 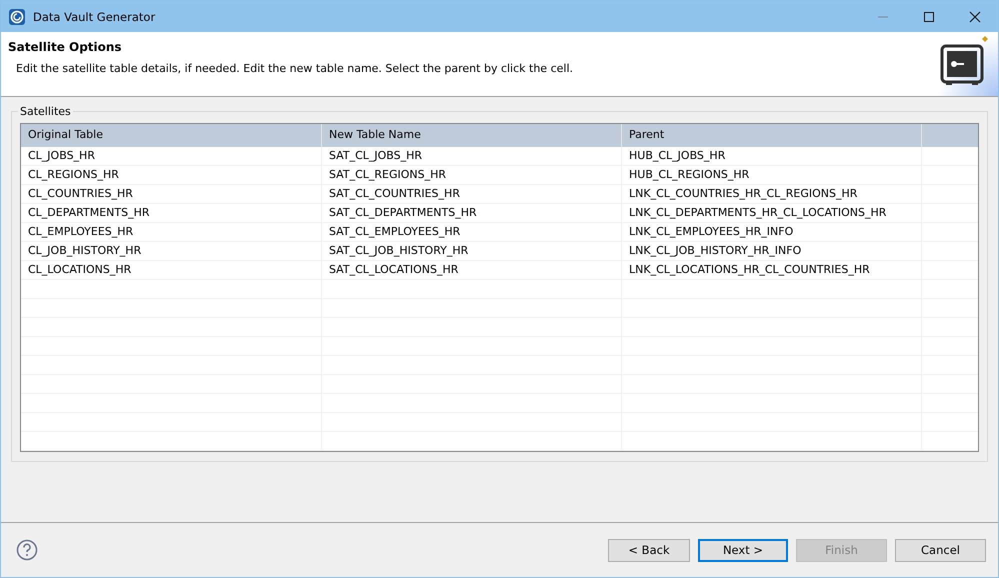 What do you see at coordinates (45, 111) in the screenshot?
I see `group-label: Satellites` at bounding box center [45, 111].